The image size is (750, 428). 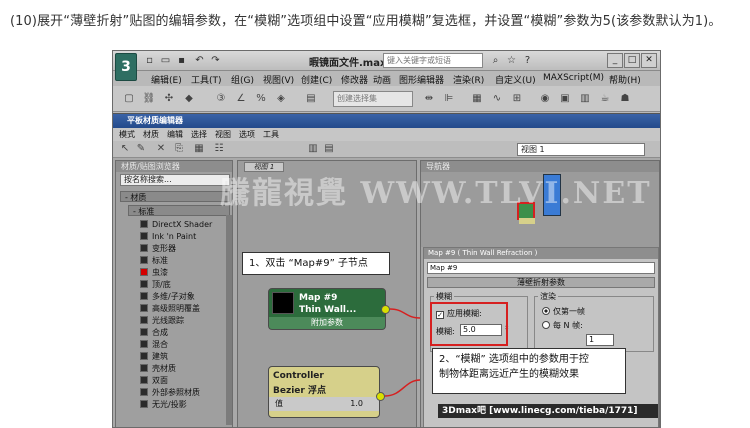 What do you see at coordinates (316, 263) in the screenshot?
I see `callout-step-1: 1、双击 “Map#9” 子节点` at bounding box center [316, 263].